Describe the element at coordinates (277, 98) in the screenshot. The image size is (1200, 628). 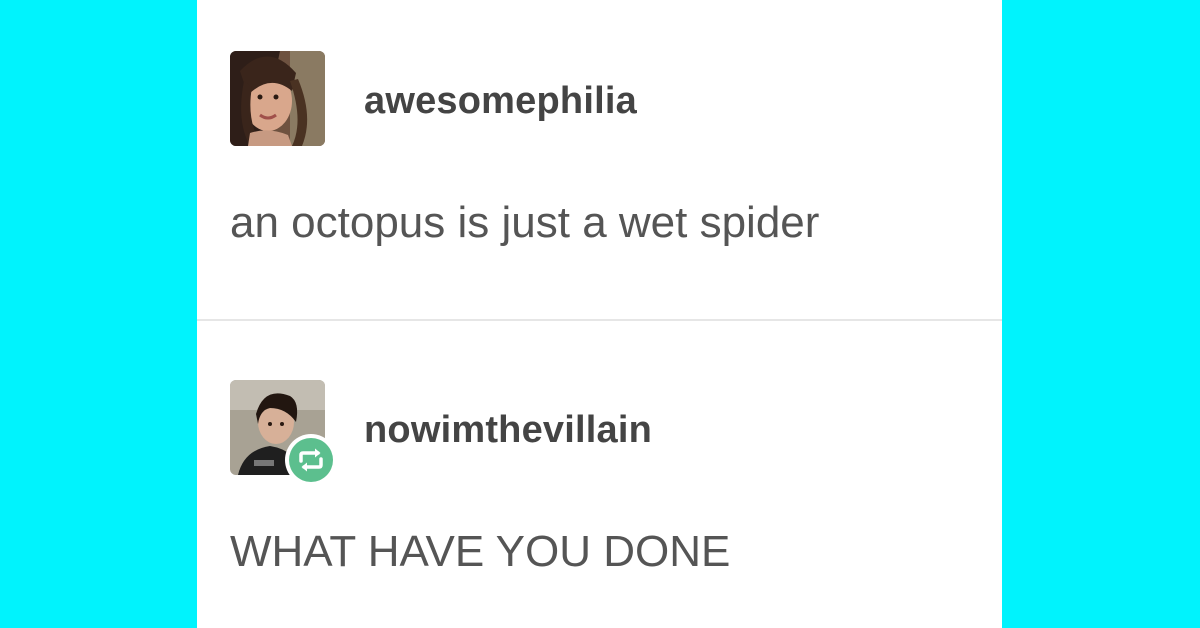
I see `avatar-awesomephilia` at that location.